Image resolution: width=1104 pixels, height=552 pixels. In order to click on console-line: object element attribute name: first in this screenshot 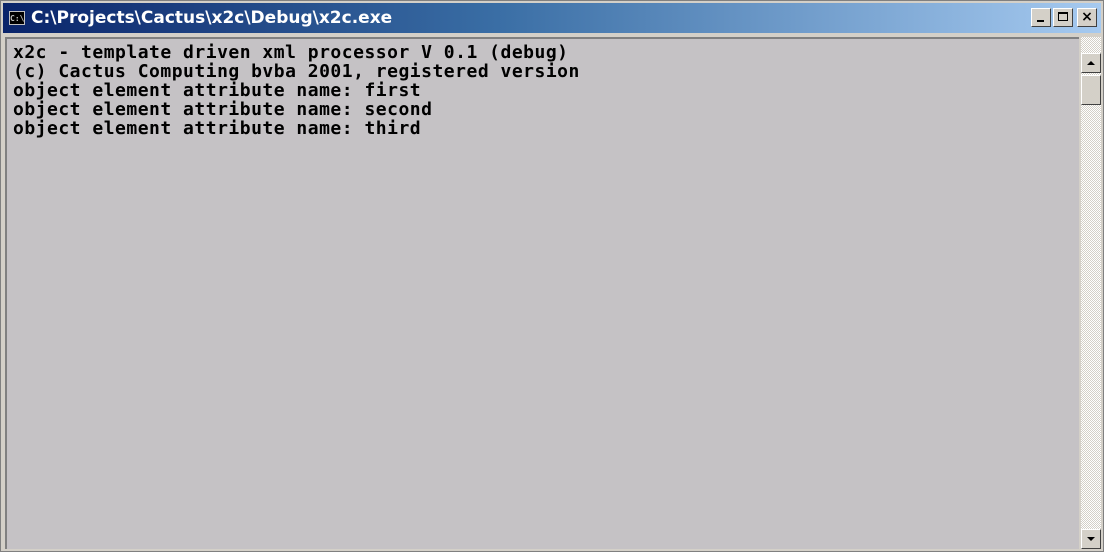, I will do `click(217, 90)`.